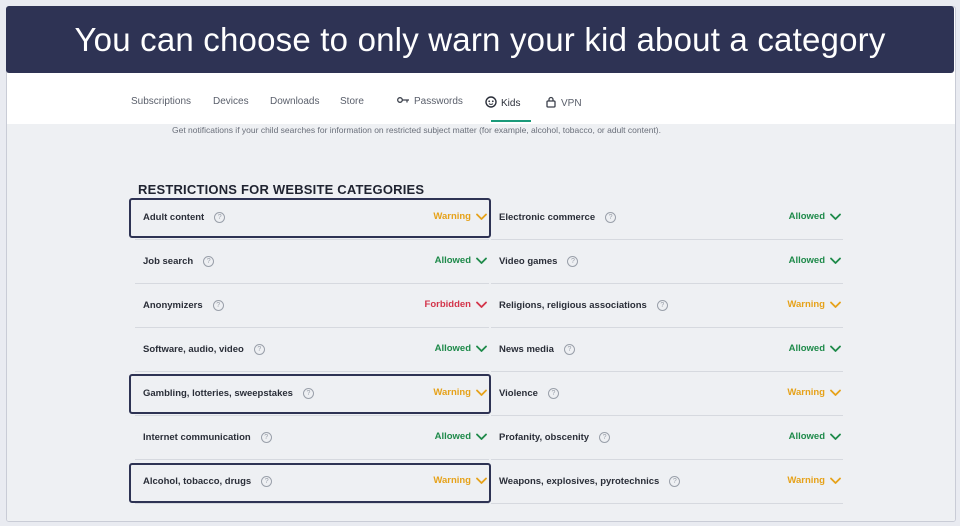 The height and width of the screenshot is (526, 960). I want to click on nav-item-label: Subscriptions, so click(161, 101).